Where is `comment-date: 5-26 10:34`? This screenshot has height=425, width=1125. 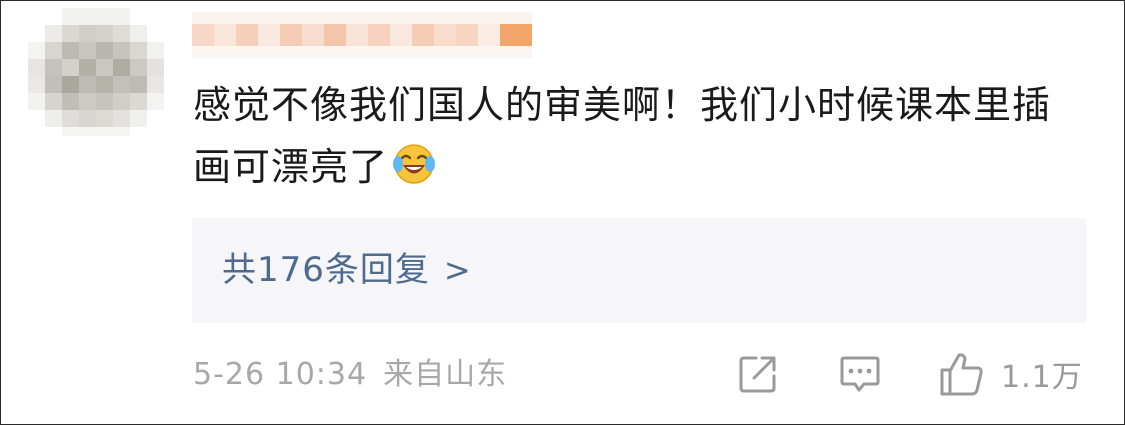
comment-date: 5-26 10:34 is located at coordinates (280, 374).